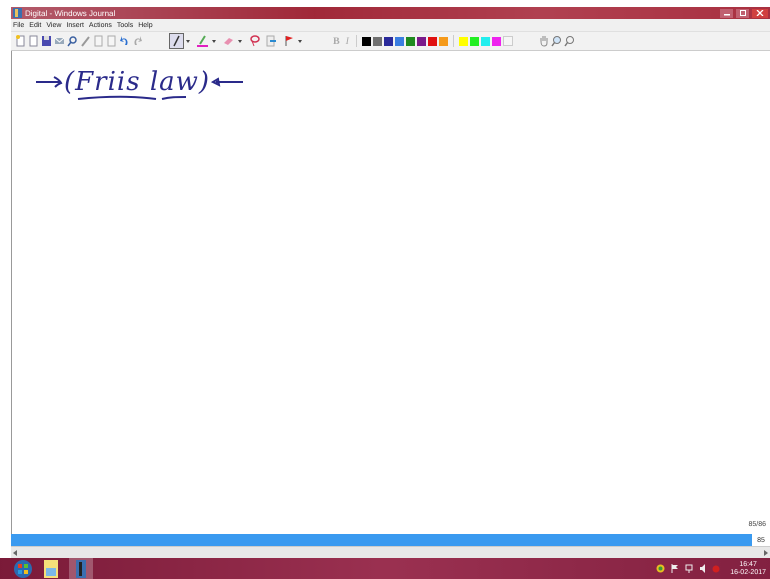 This screenshot has width=770, height=579. I want to click on pen-tool, so click(176, 41).